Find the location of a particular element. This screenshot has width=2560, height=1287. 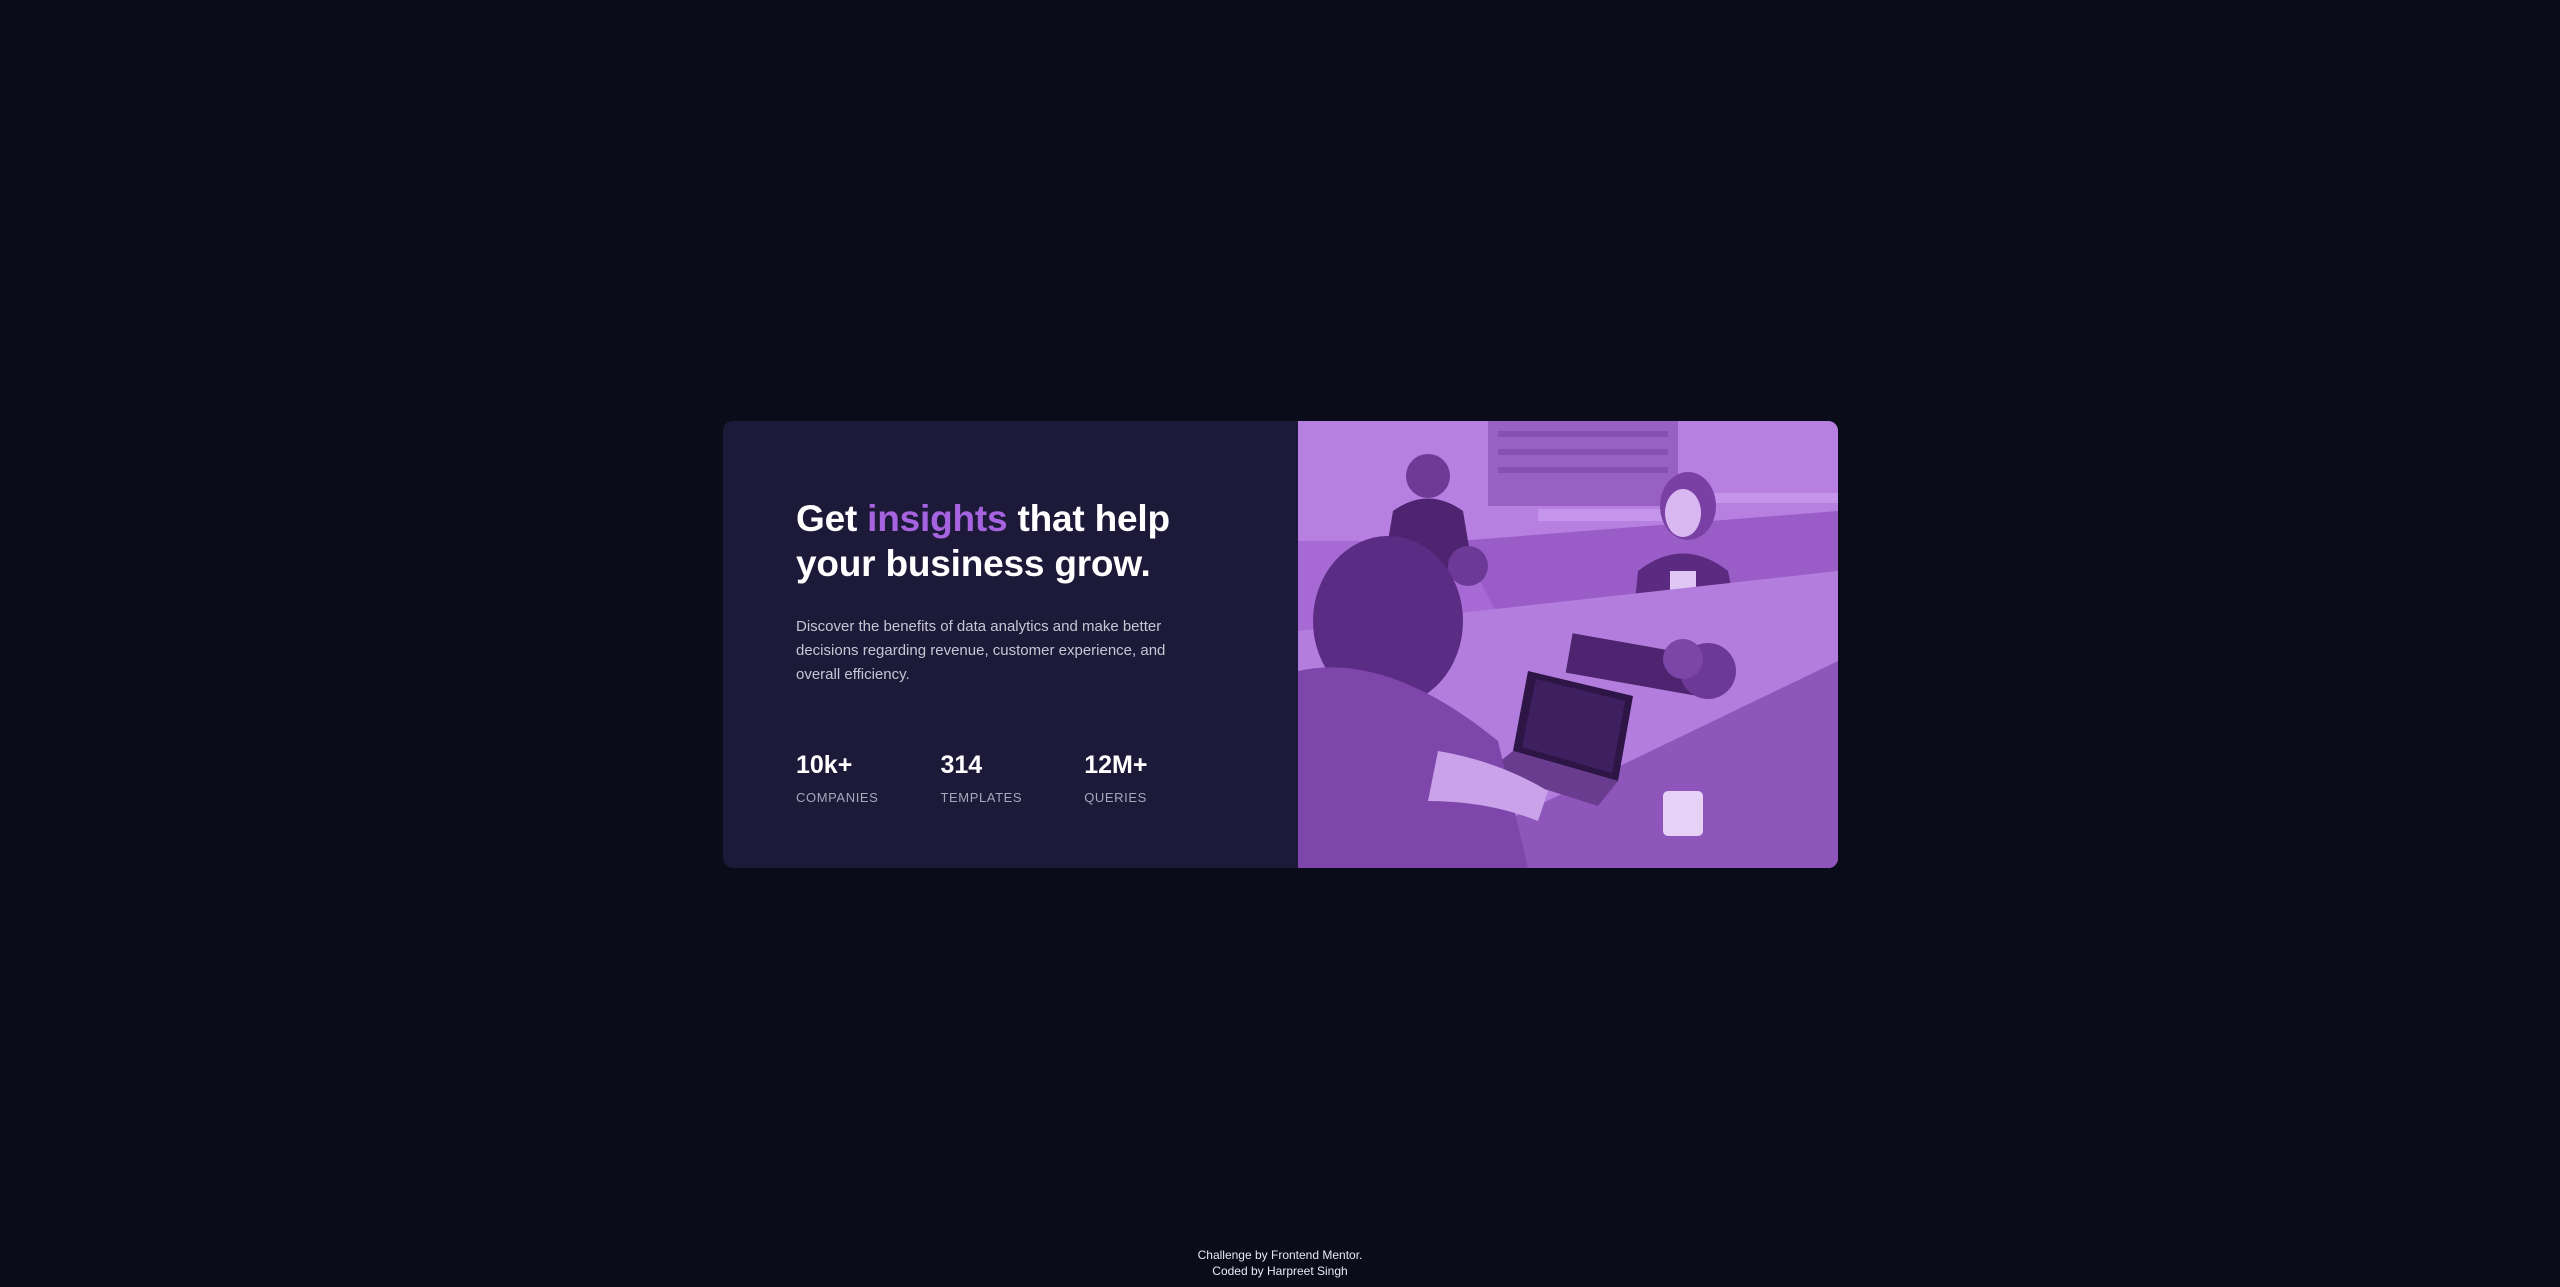

stat-value: 12M+ is located at coordinates (1116, 765).